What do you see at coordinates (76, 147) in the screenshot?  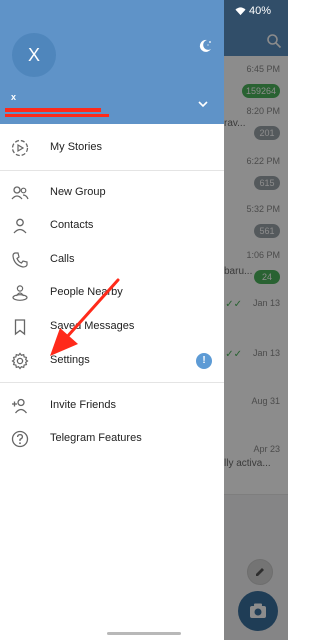 I see `menu-item-label: My Stories` at bounding box center [76, 147].